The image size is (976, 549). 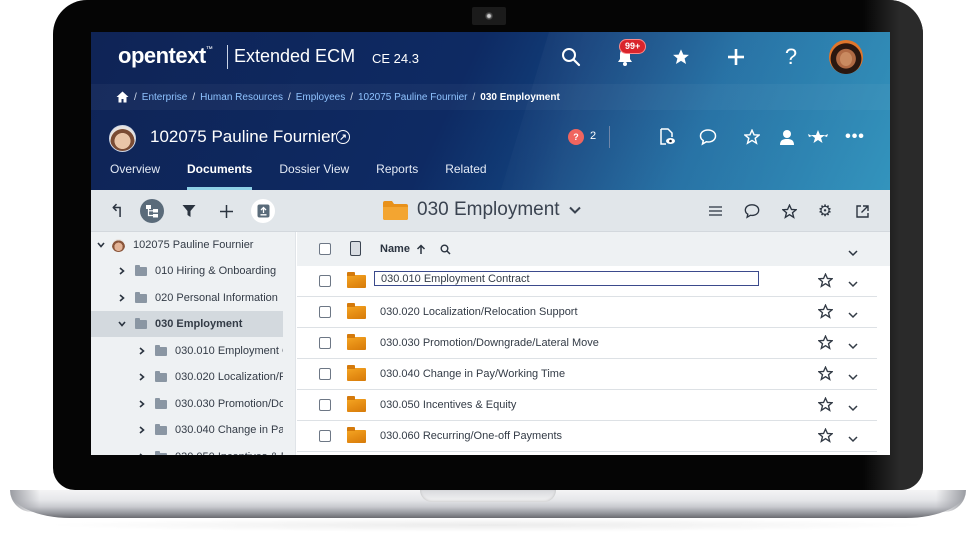 What do you see at coordinates (216, 271) in the screenshot?
I see `tree-item-label: 010 Hiring & Onboarding` at bounding box center [216, 271].